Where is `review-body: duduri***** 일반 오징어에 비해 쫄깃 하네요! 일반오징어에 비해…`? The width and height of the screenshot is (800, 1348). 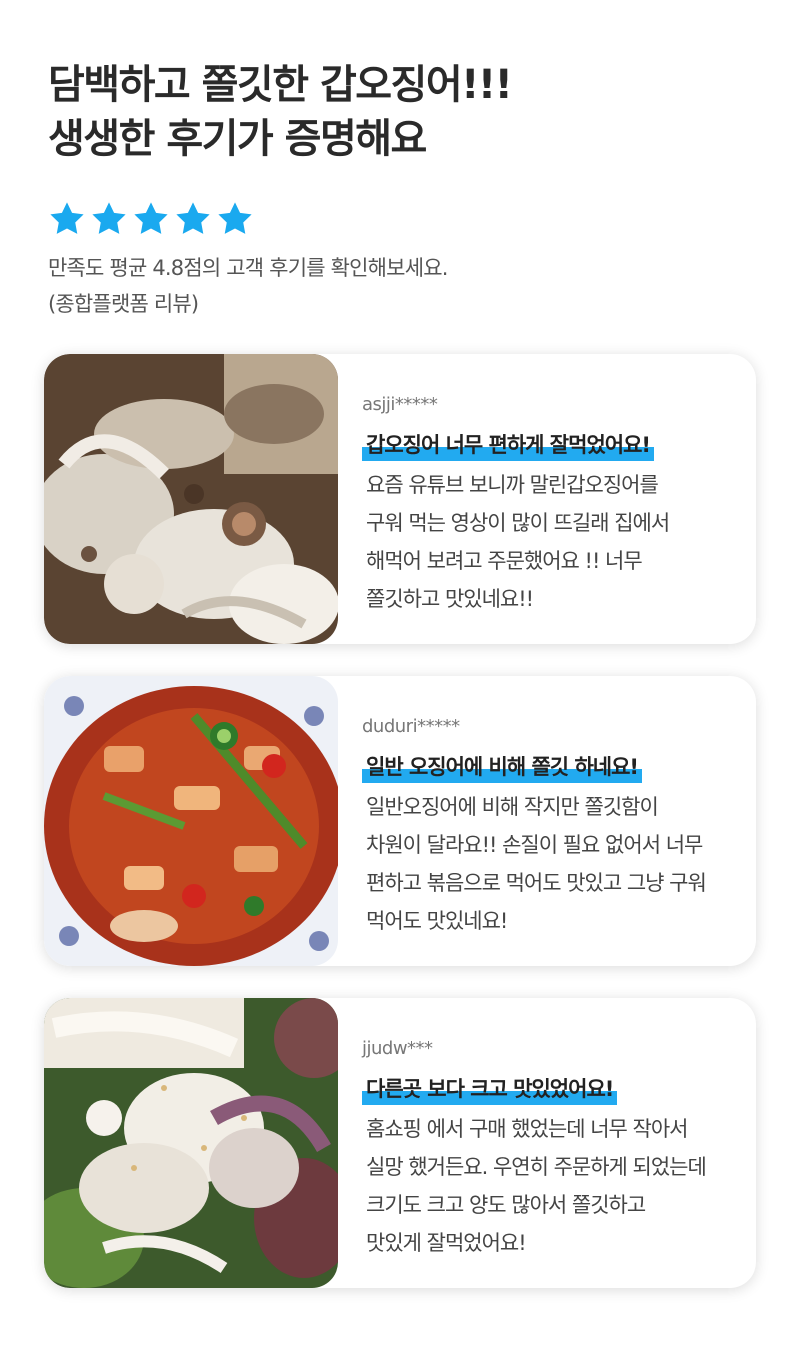
review-body: duduri***** 일반 오징어에 비해 쫄깃 하네요! 일반오징어에 비해… is located at coordinates (555, 828).